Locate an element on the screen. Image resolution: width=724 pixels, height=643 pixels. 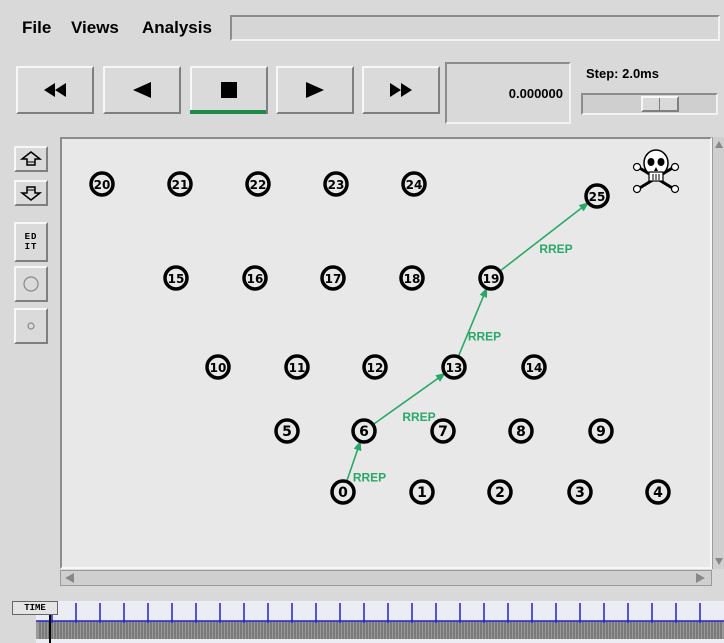
node-label: 4 is located at coordinates (658, 493).